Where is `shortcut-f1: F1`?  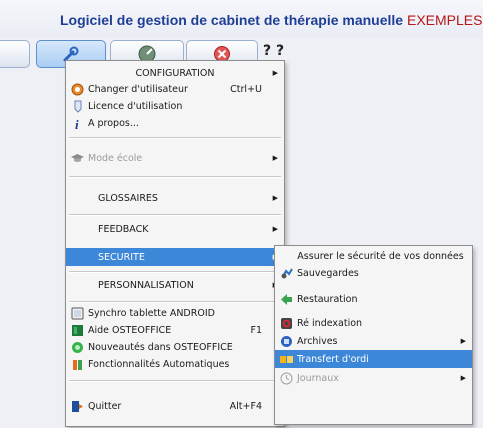
shortcut-f1: F1 is located at coordinates (256, 330).